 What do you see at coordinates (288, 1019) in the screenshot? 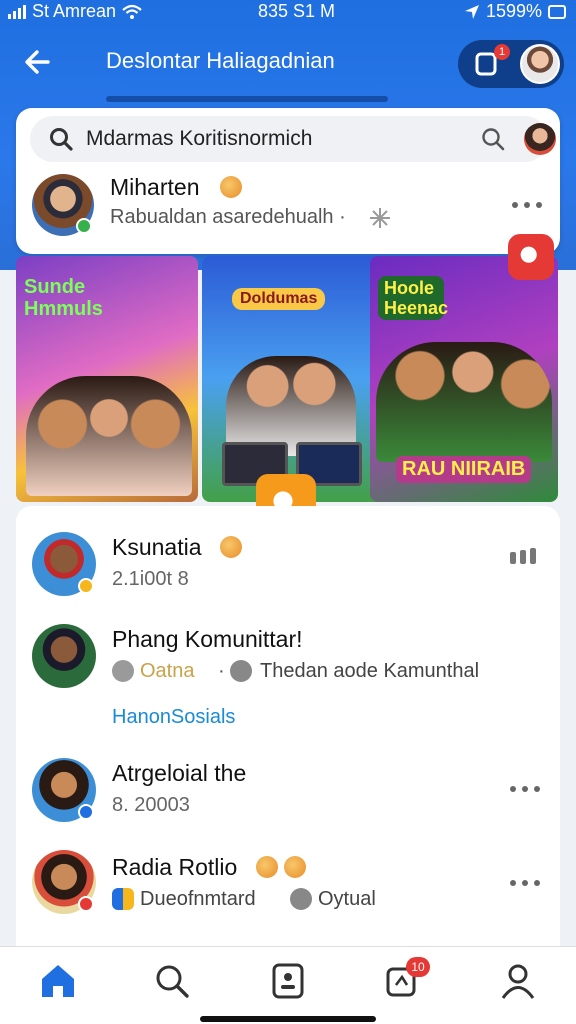
I see `home-indicator` at bounding box center [288, 1019].